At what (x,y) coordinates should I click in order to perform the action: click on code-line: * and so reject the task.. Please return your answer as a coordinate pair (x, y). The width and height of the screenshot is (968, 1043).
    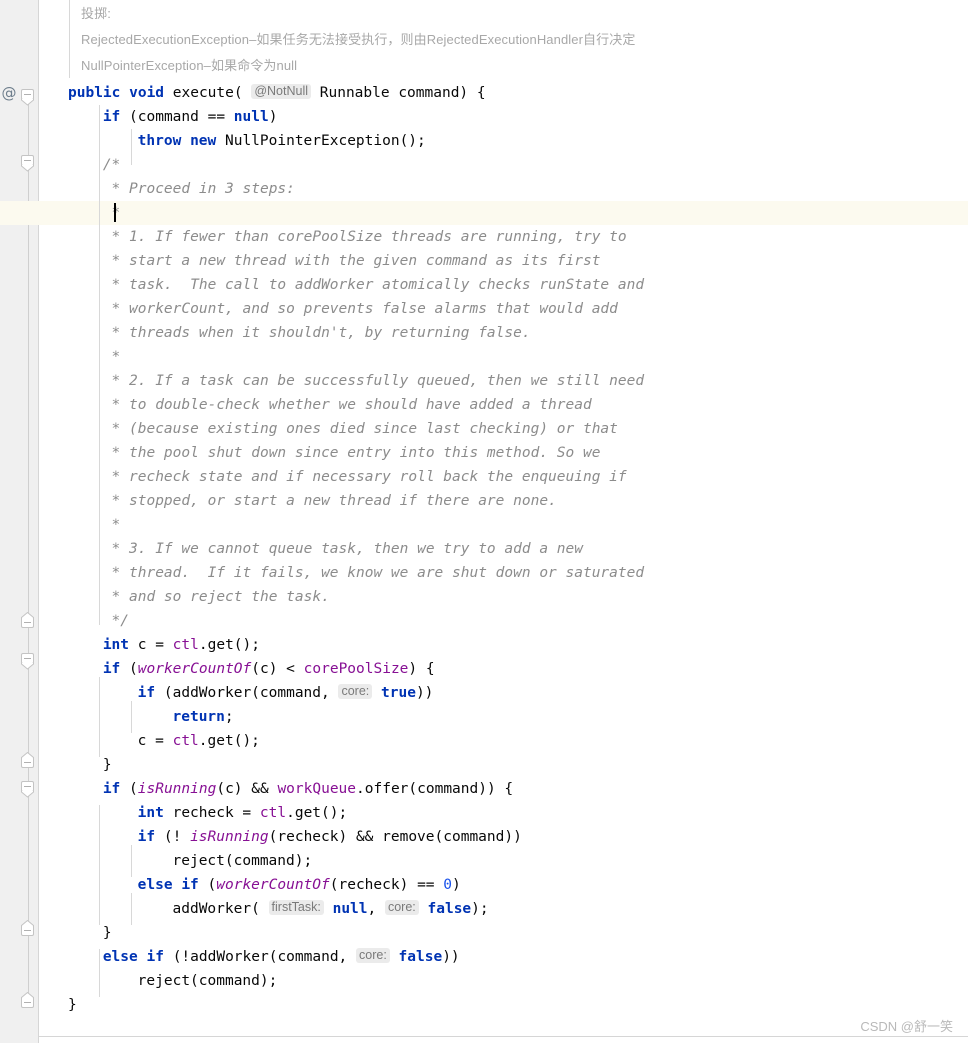
    Looking at the image, I should click on (216, 597).